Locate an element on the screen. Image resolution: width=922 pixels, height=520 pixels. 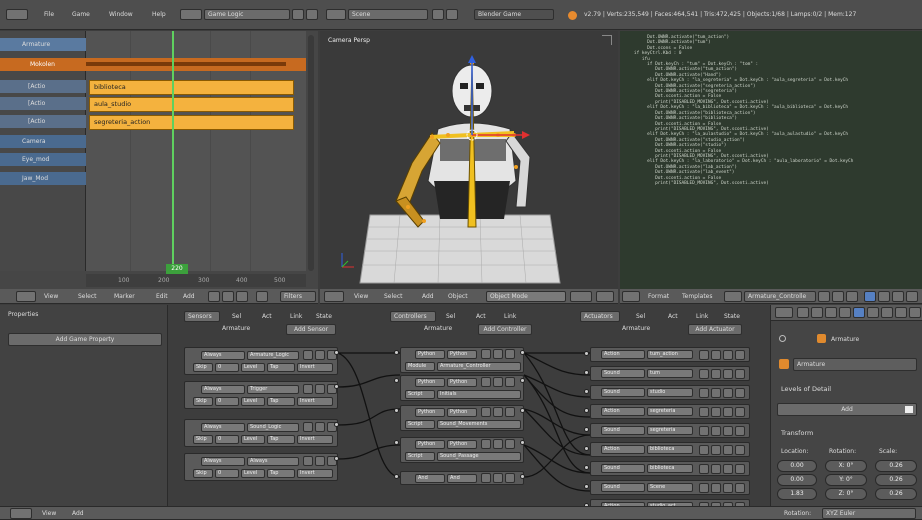
actuator-name-field: tum is located at coordinates (670, 373).